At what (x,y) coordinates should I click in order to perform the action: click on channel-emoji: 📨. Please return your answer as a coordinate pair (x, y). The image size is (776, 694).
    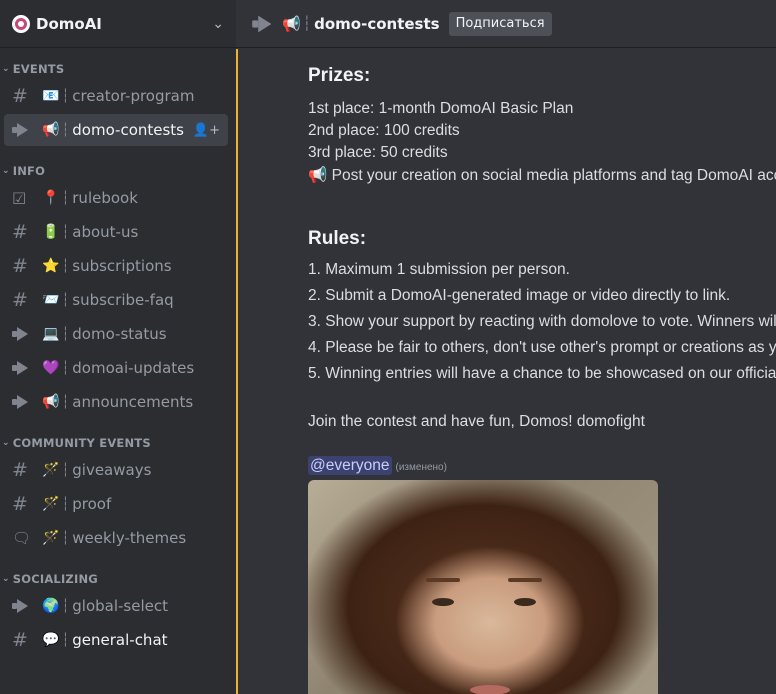
    Looking at the image, I should click on (51, 300).